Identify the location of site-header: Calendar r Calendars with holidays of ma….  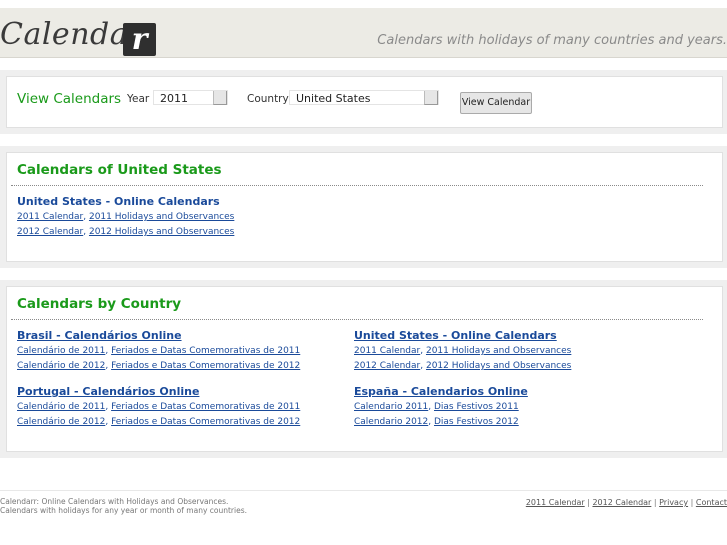
(363, 33).